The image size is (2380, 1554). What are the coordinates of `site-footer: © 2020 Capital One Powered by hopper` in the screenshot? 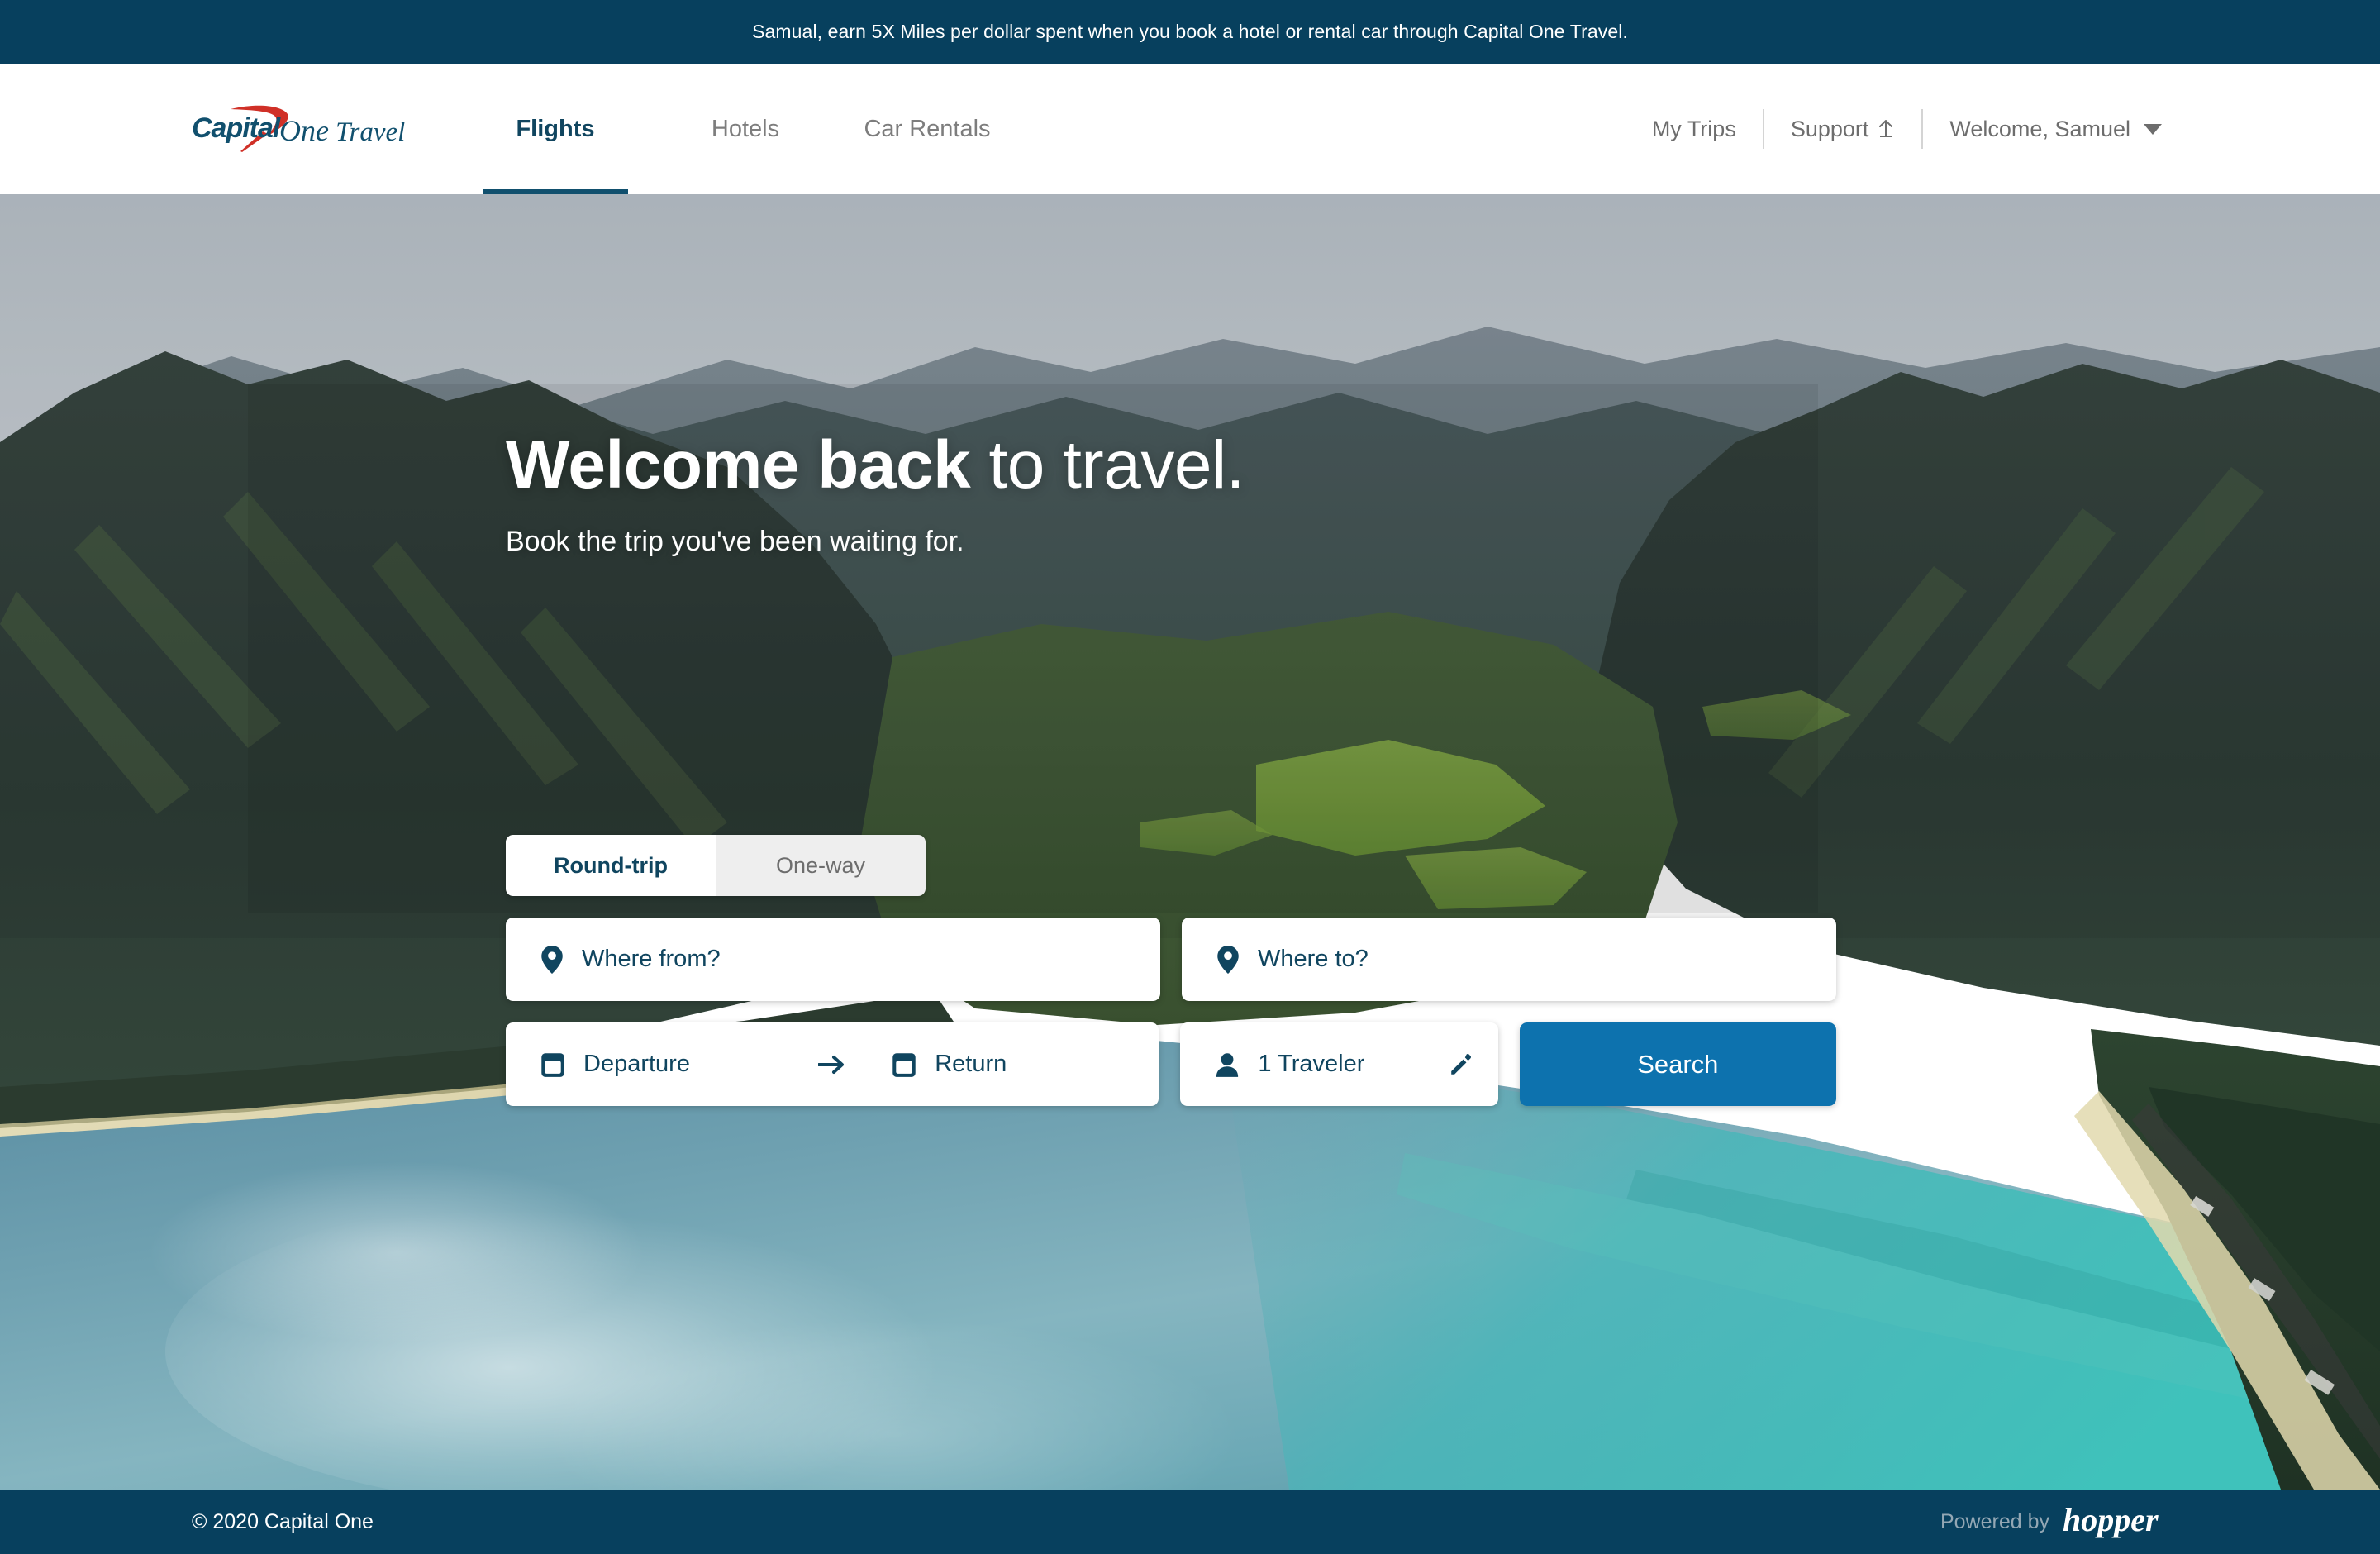 It's located at (1190, 1522).